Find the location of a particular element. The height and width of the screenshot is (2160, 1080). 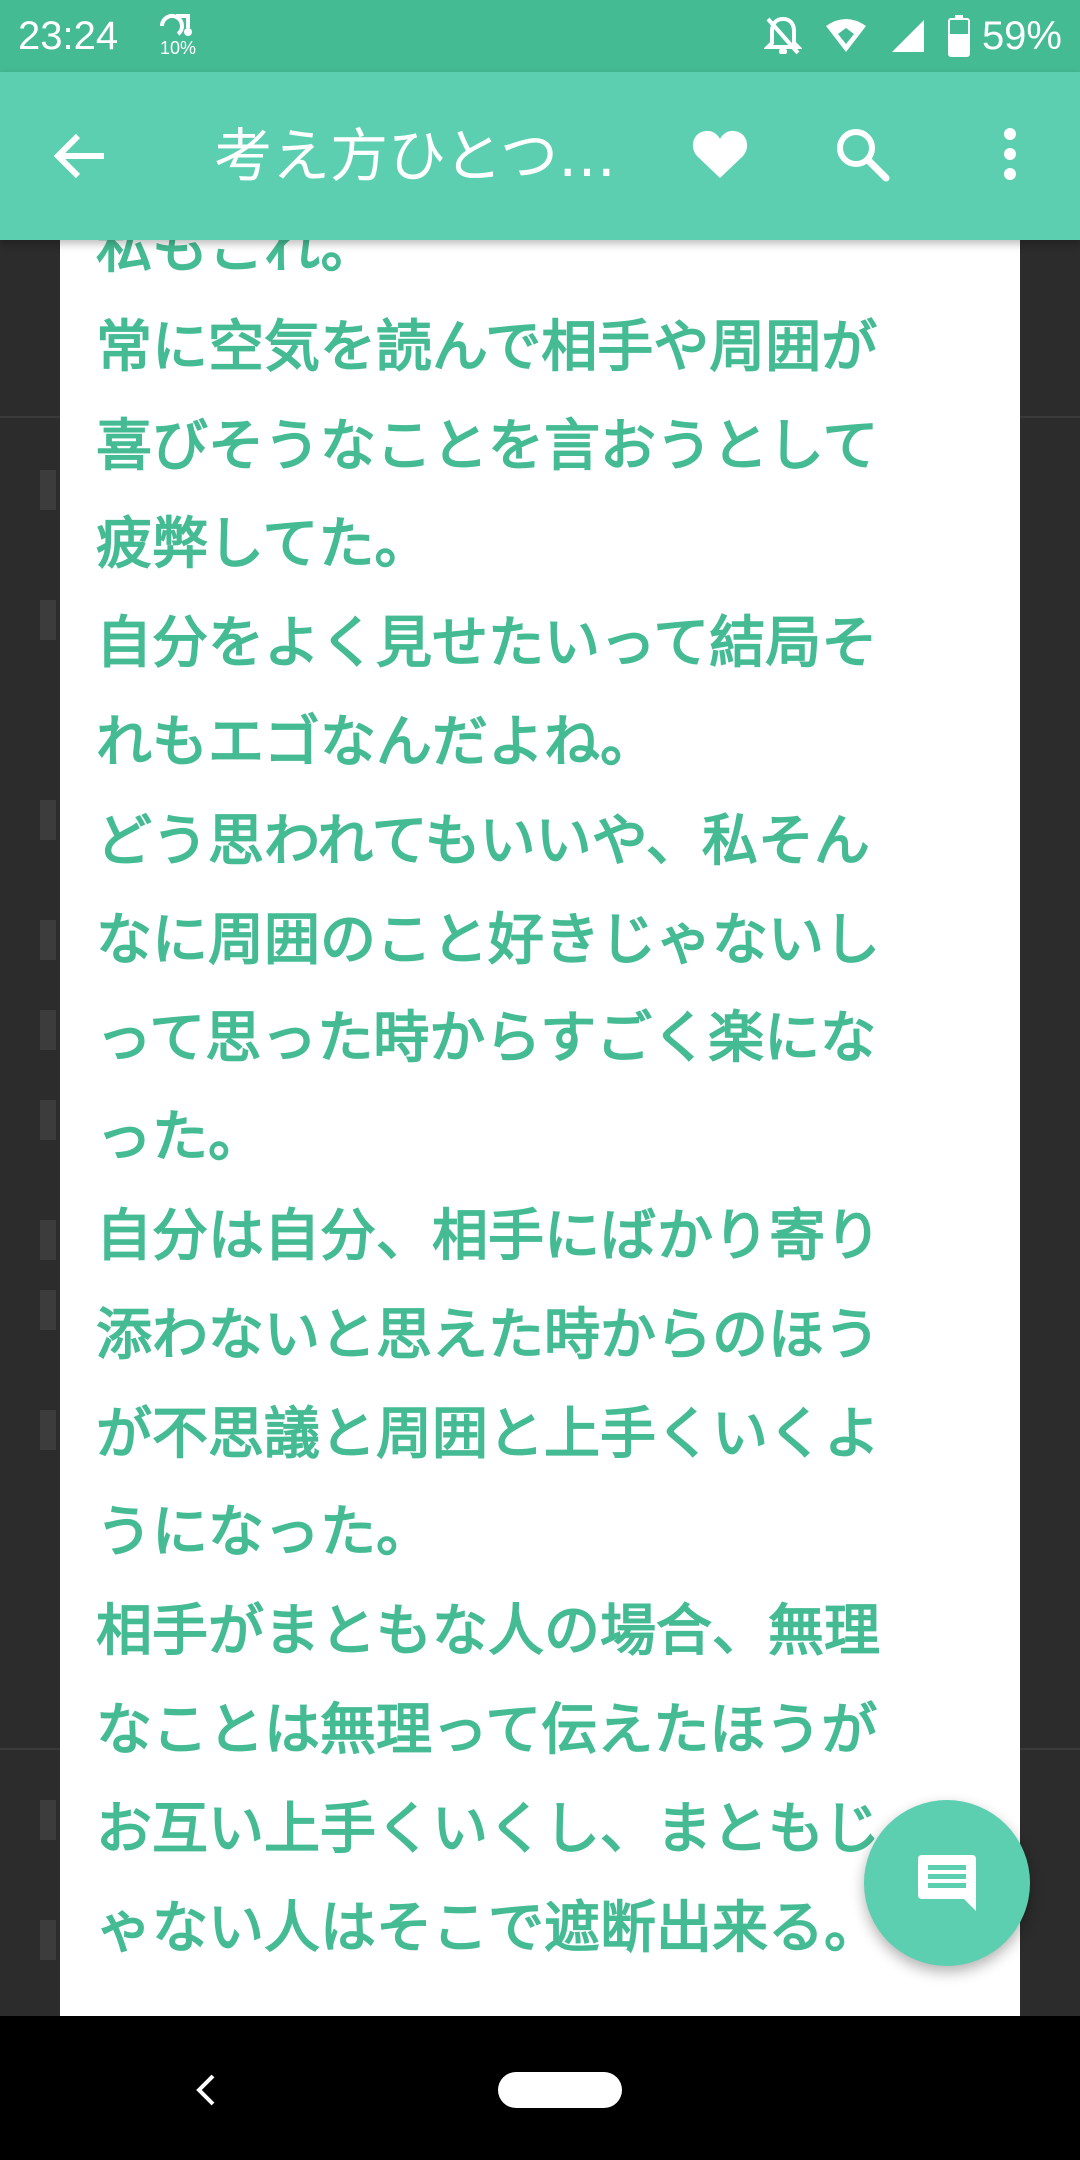

comment-line: って思った時からすごく楽にな is located at coordinates (486, 1039).